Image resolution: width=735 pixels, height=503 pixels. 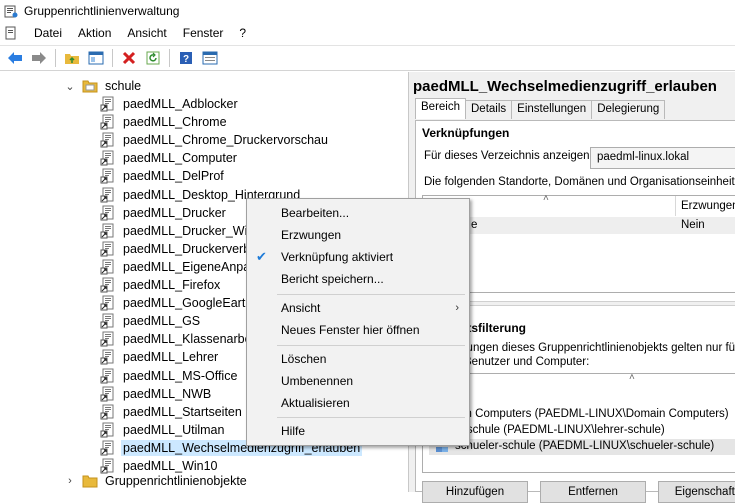 I want to click on tree-item-label: paedMLL_Klassenarbeit, so click(x=190, y=339).